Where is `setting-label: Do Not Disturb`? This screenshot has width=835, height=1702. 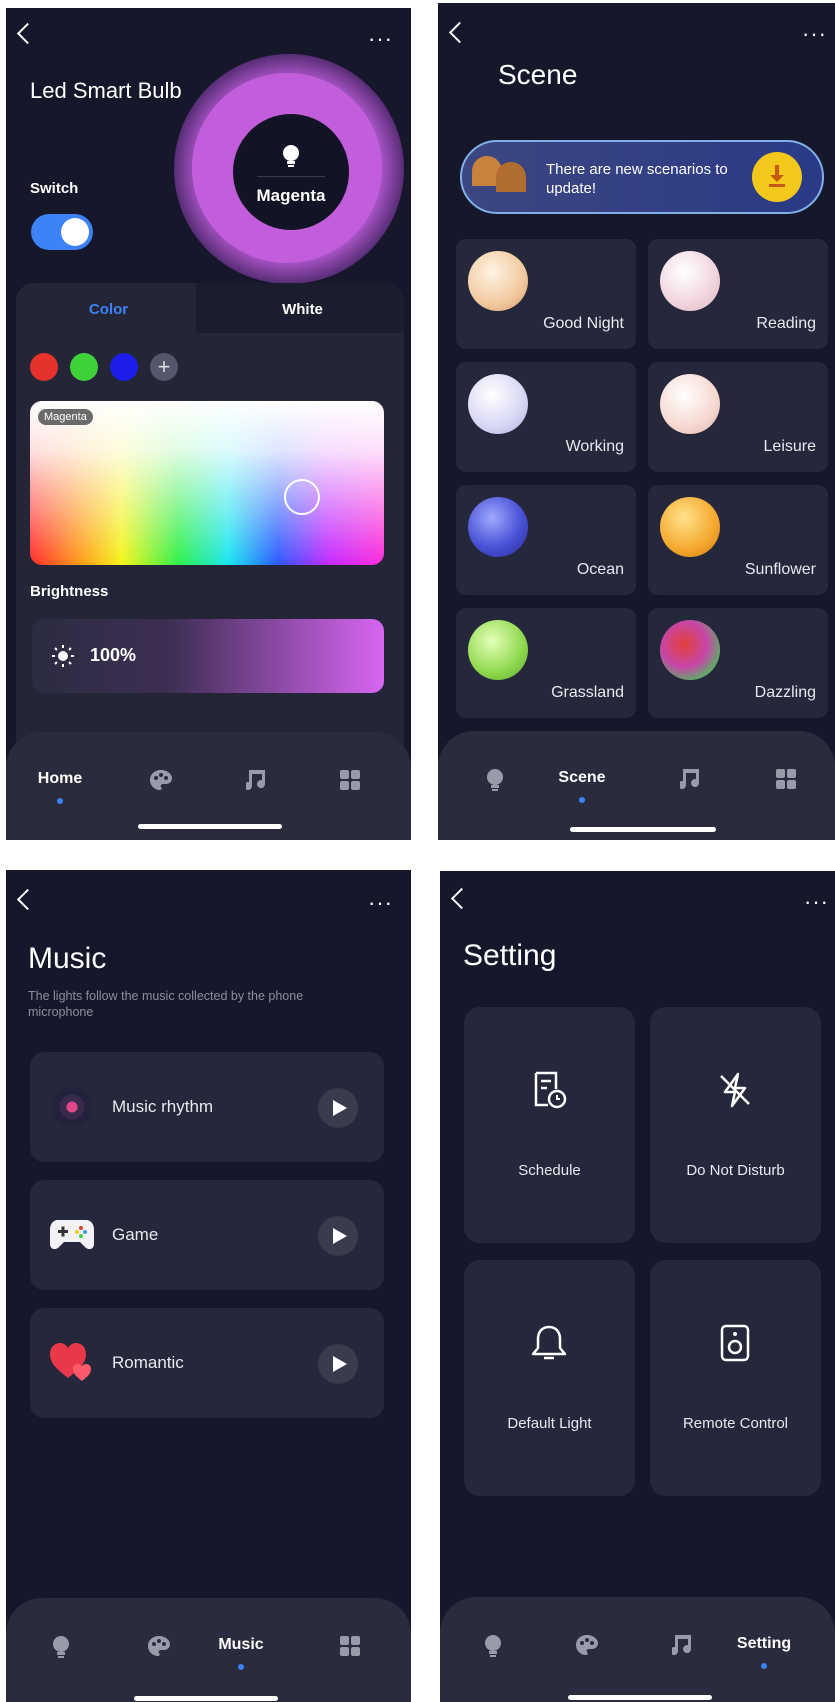 setting-label: Do Not Disturb is located at coordinates (735, 1170).